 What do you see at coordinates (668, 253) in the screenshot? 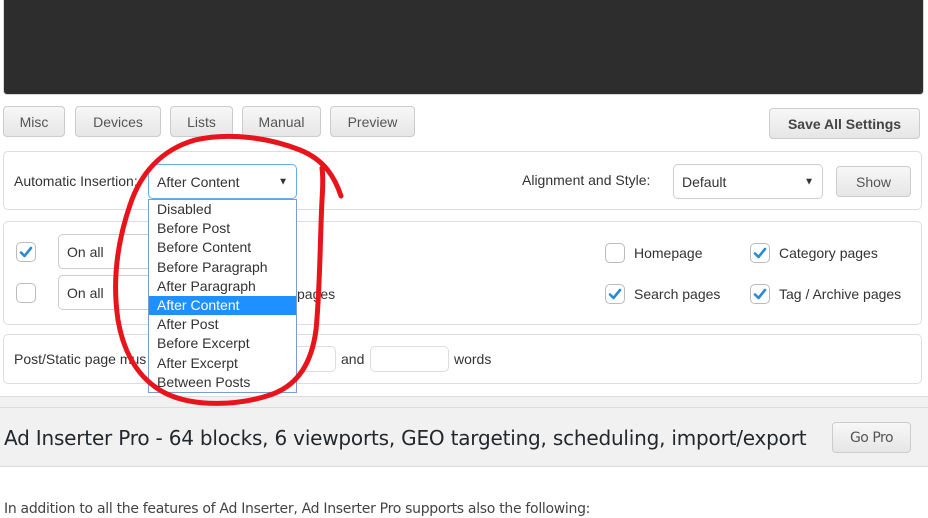
I see `homepage-label: Homepage` at bounding box center [668, 253].